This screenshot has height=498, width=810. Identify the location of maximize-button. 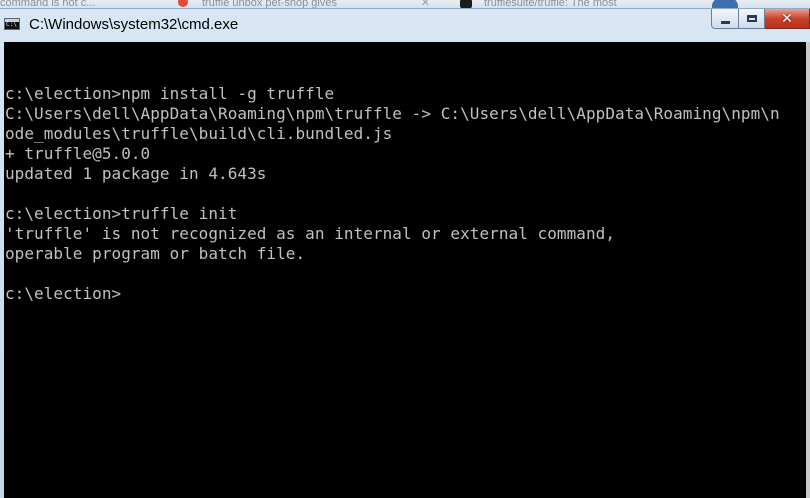
(752, 19).